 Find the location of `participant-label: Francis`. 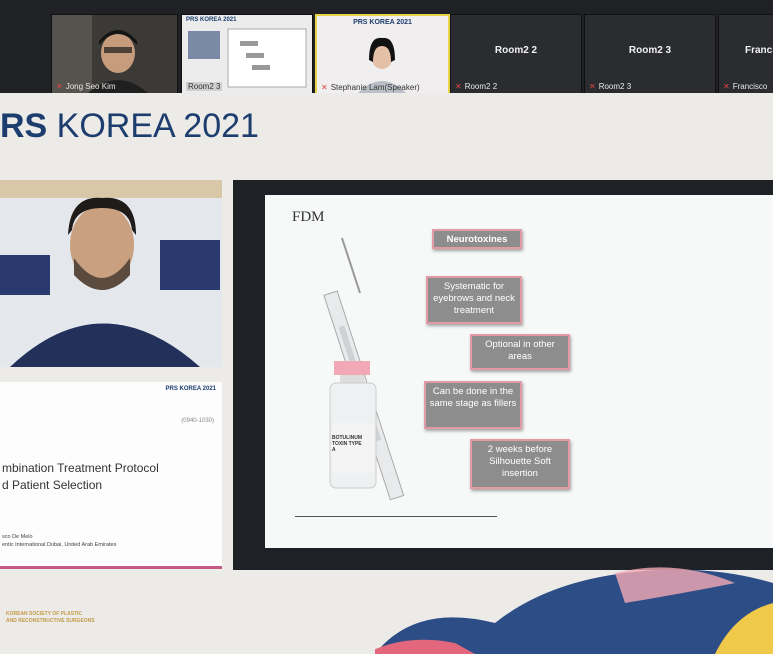

participant-label: Francis is located at coordinates (759, 50).